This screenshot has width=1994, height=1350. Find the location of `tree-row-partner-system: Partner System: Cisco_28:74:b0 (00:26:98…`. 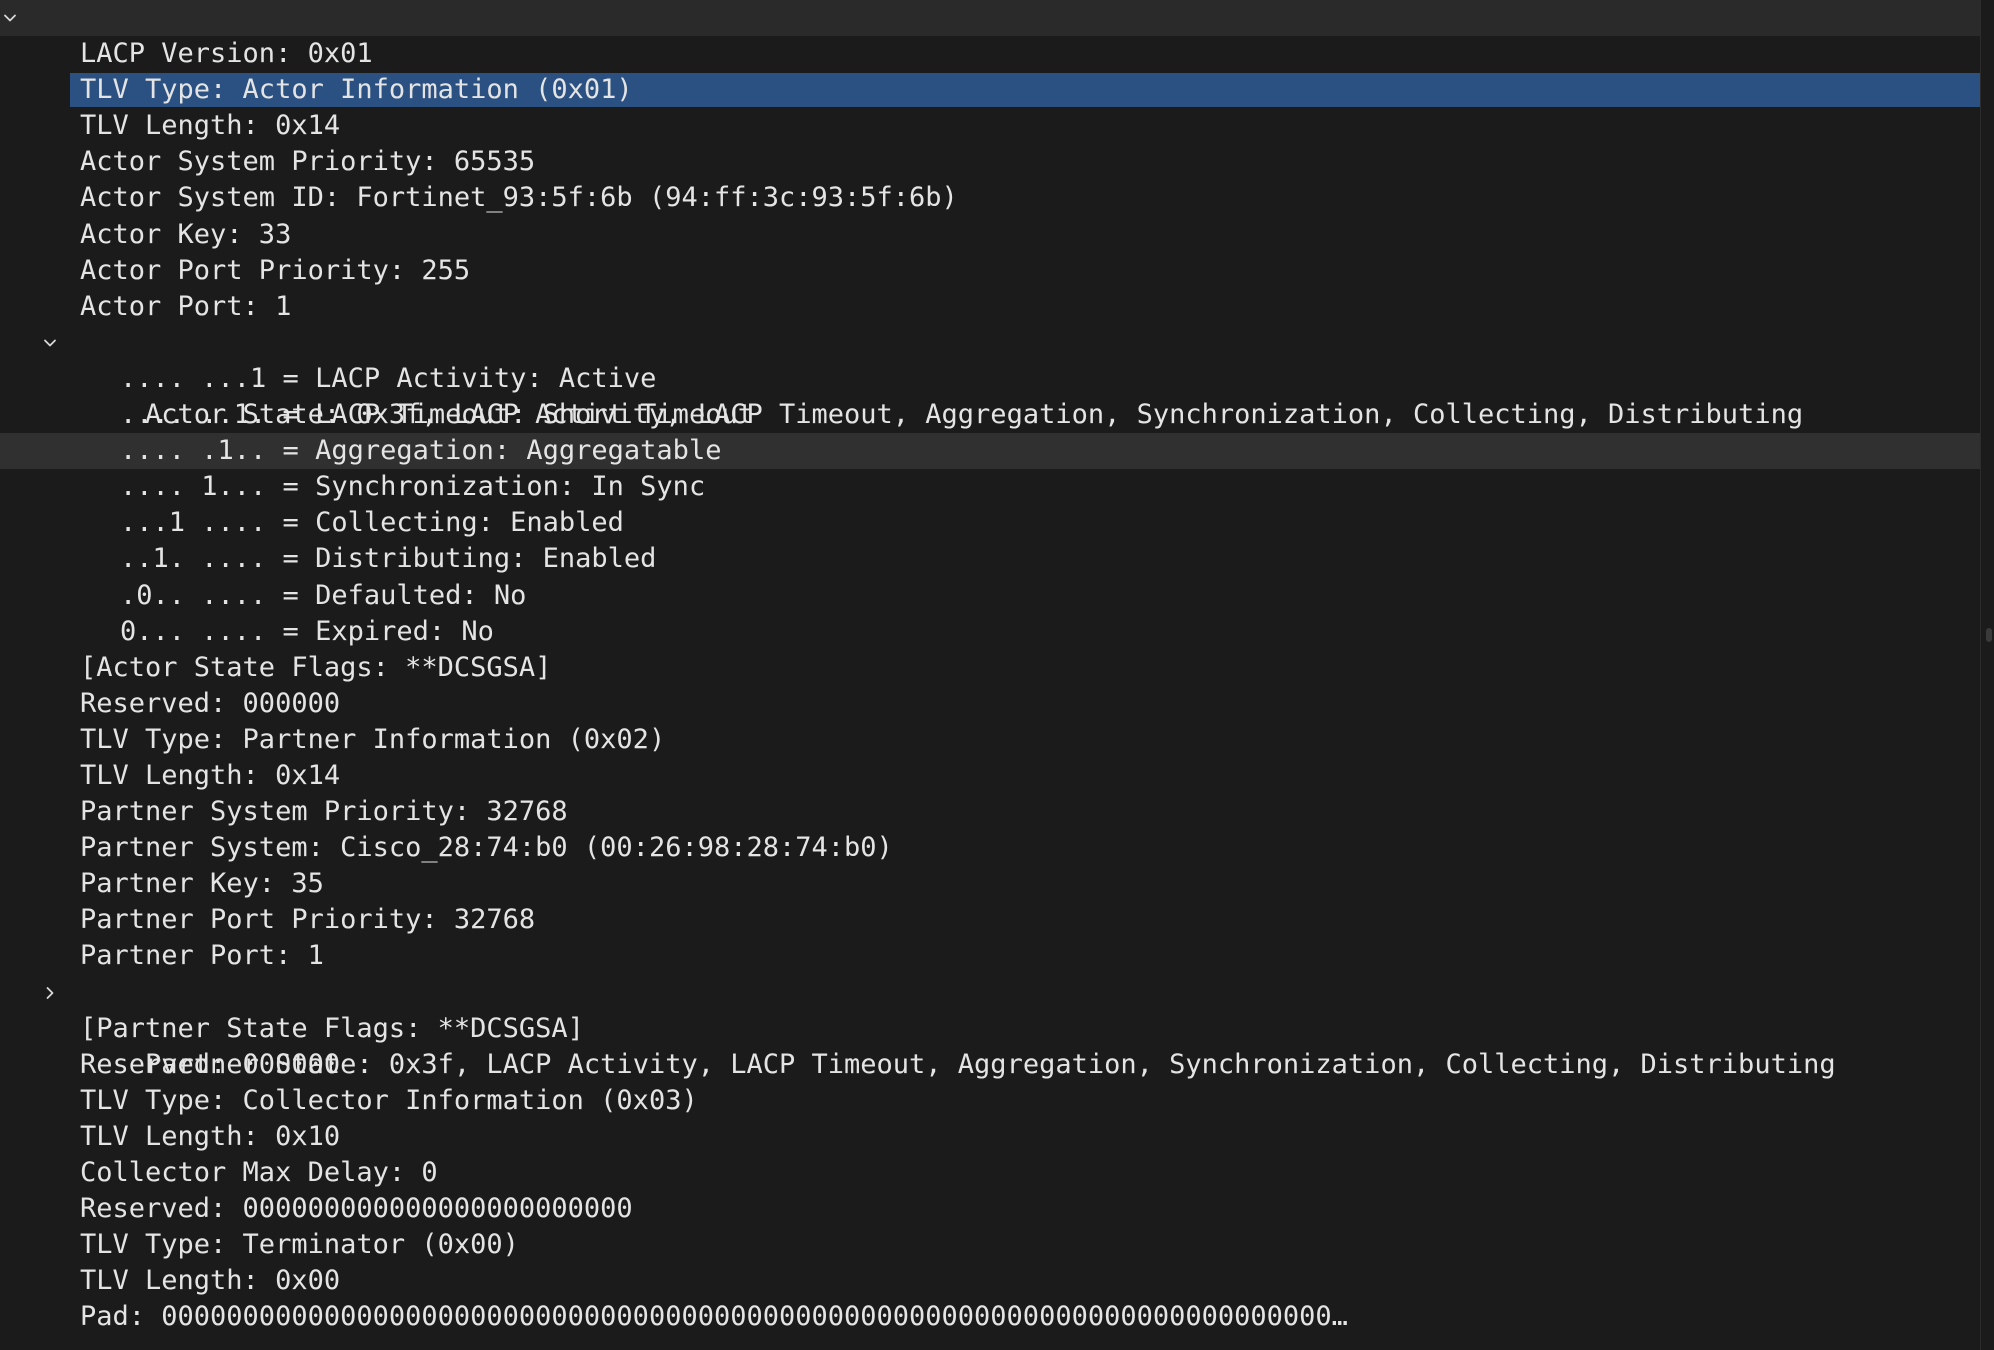

tree-row-partner-system: Partner System: Cisco_28:74:b0 (00:26:98… is located at coordinates (990, 848).